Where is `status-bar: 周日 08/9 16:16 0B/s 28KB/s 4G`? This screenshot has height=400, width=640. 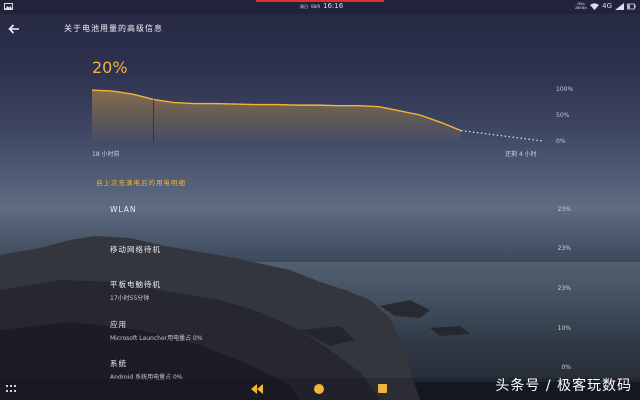
status-bar: 周日 08/9 16:16 0B/s 28KB/s 4G is located at coordinates (320, 7).